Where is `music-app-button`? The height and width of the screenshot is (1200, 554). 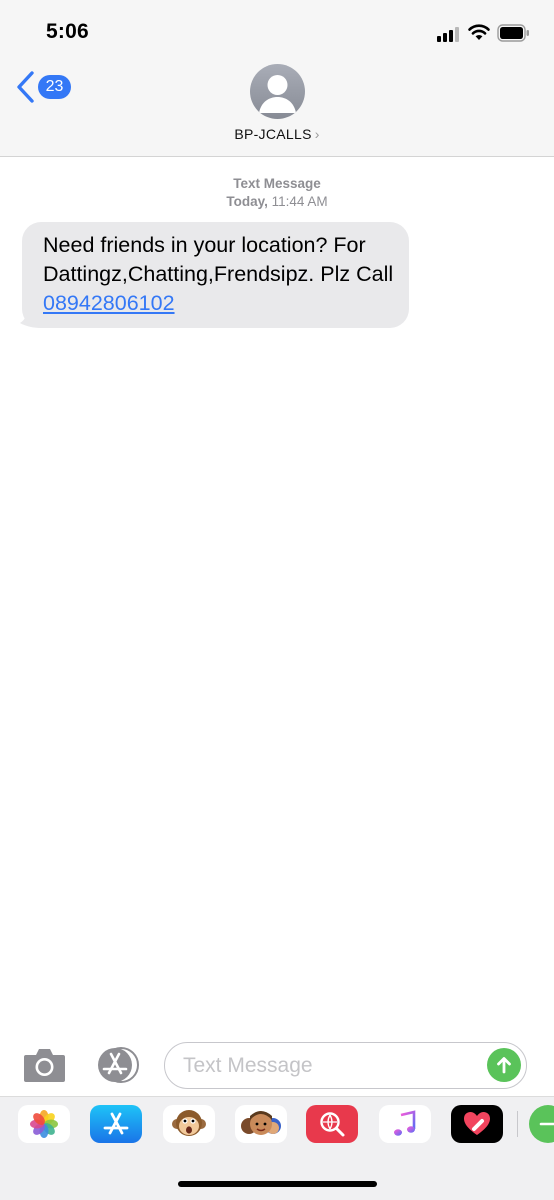
music-app-button is located at coordinates (405, 1124).